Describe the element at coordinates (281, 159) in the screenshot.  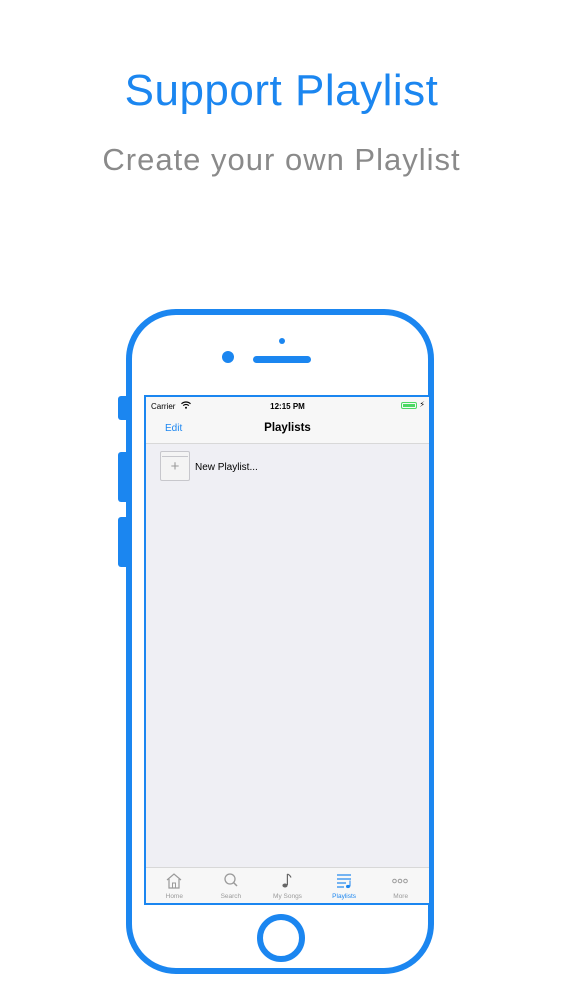
I see `promo-subline: Create your own Playlist` at that location.